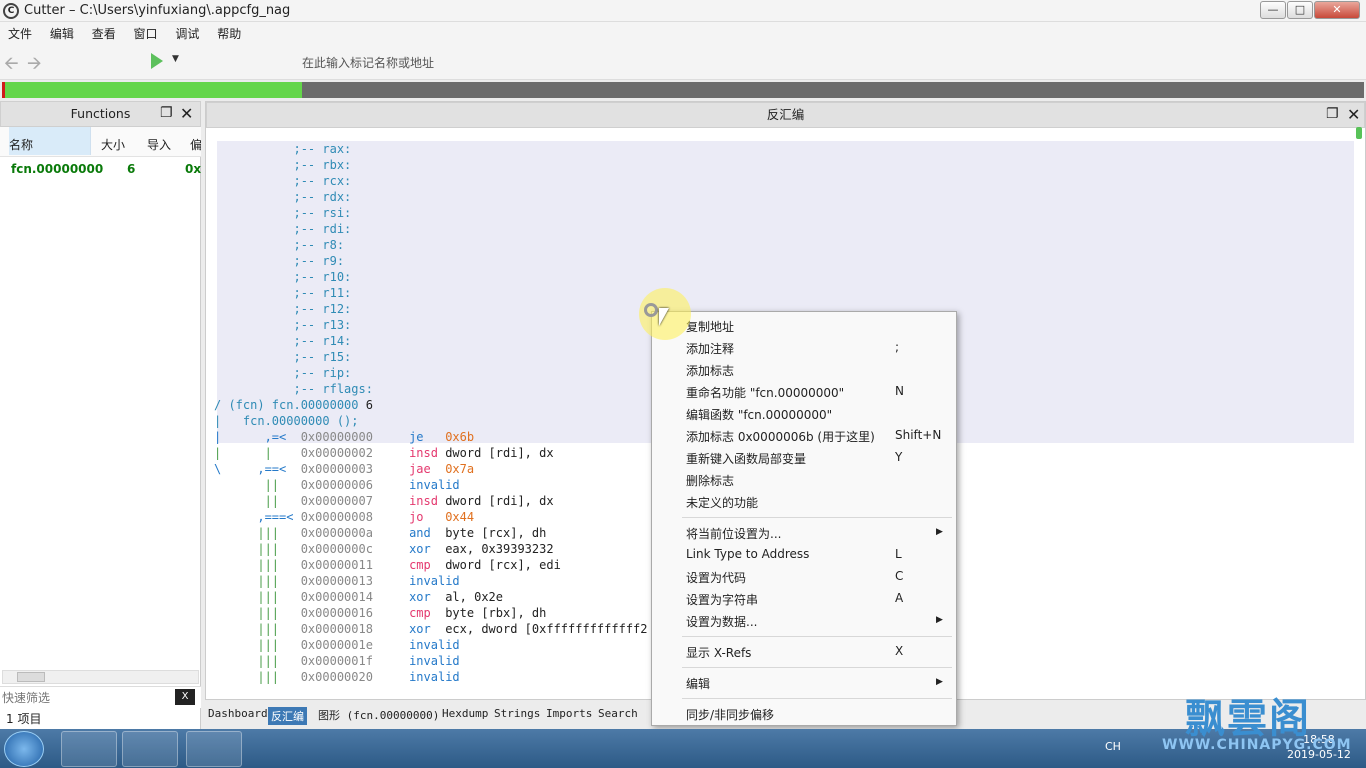 Image resolution: width=1366 pixels, height=768 pixels. I want to click on tab-strings: Strings, so click(517, 713).